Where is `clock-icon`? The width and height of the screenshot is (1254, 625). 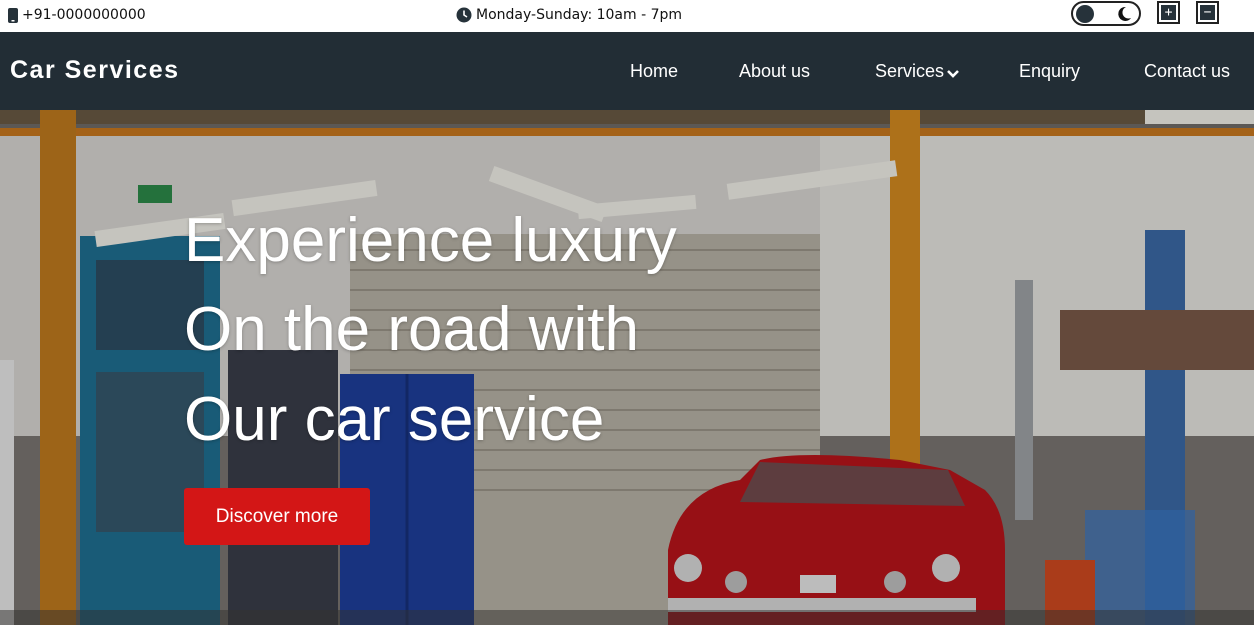
clock-icon is located at coordinates (464, 15).